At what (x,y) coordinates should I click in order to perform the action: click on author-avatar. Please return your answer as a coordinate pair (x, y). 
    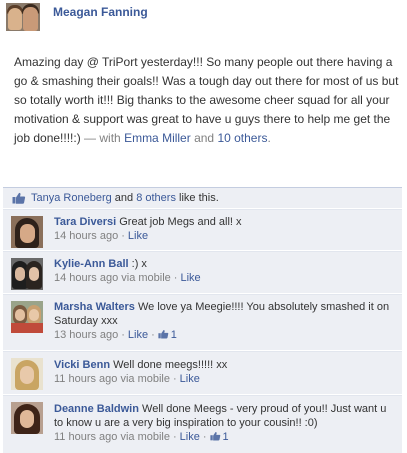
    Looking at the image, I should click on (23, 17).